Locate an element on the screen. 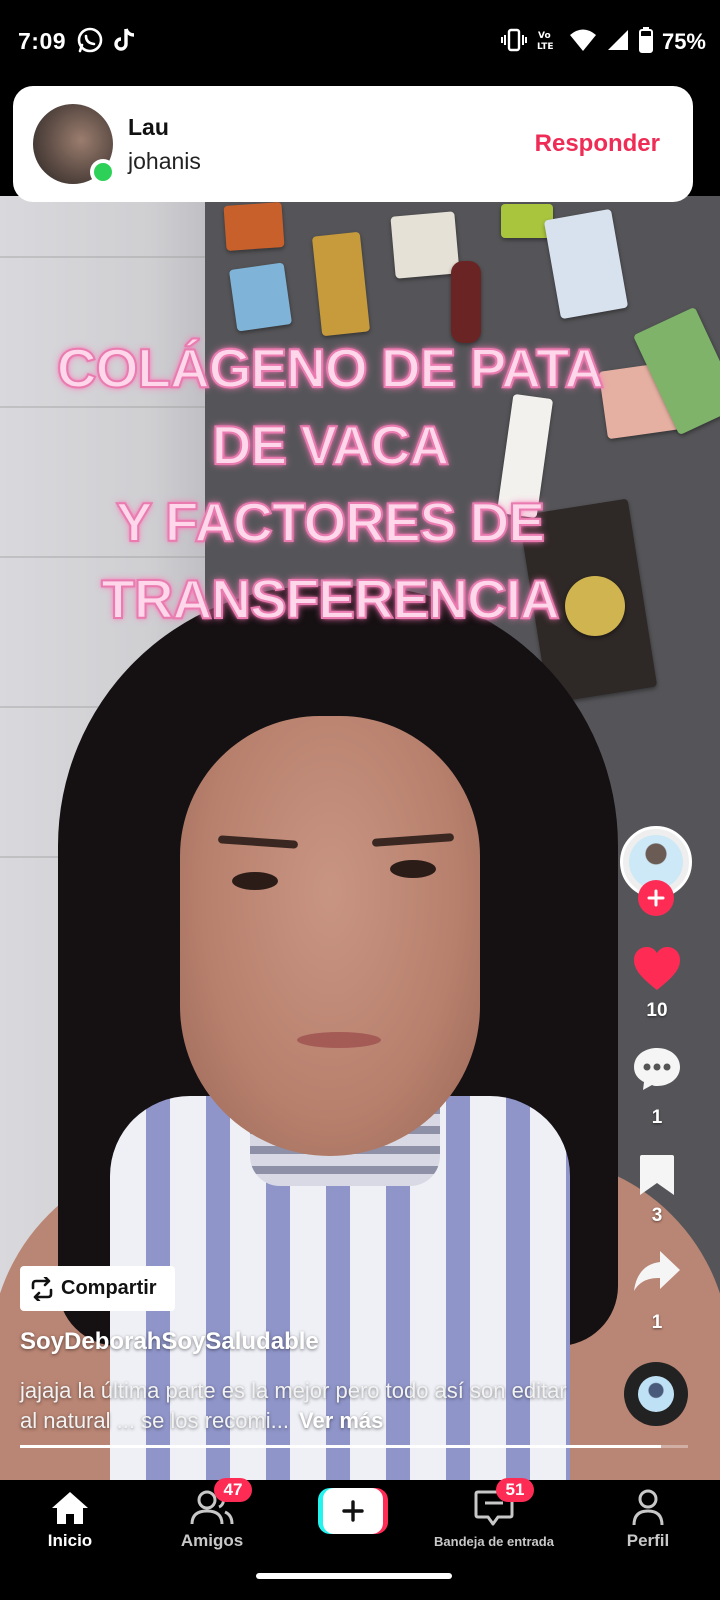 Image resolution: width=720 pixels, height=1600 pixels. nav-friends-label: Amigos is located at coordinates (212, 1540).